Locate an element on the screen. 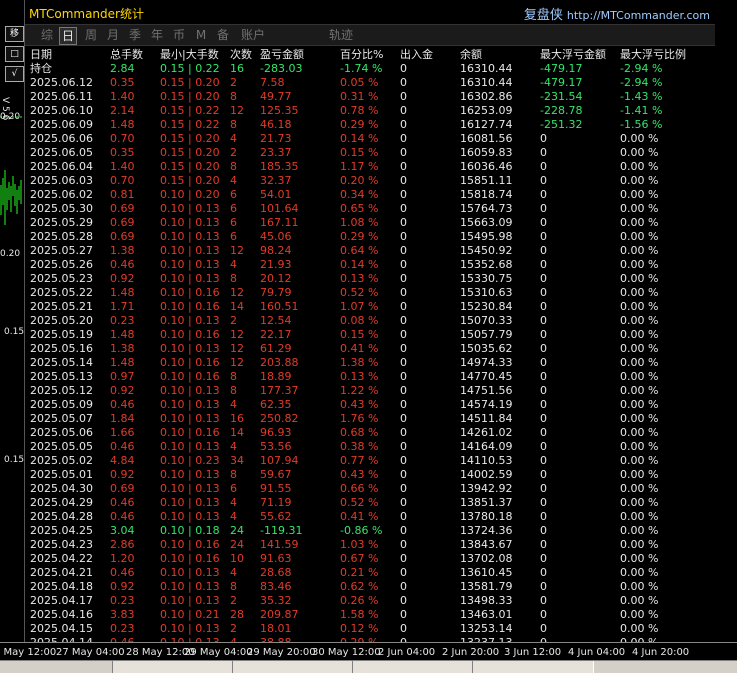  cell-pnl: -119.31 is located at coordinates (281, 530).